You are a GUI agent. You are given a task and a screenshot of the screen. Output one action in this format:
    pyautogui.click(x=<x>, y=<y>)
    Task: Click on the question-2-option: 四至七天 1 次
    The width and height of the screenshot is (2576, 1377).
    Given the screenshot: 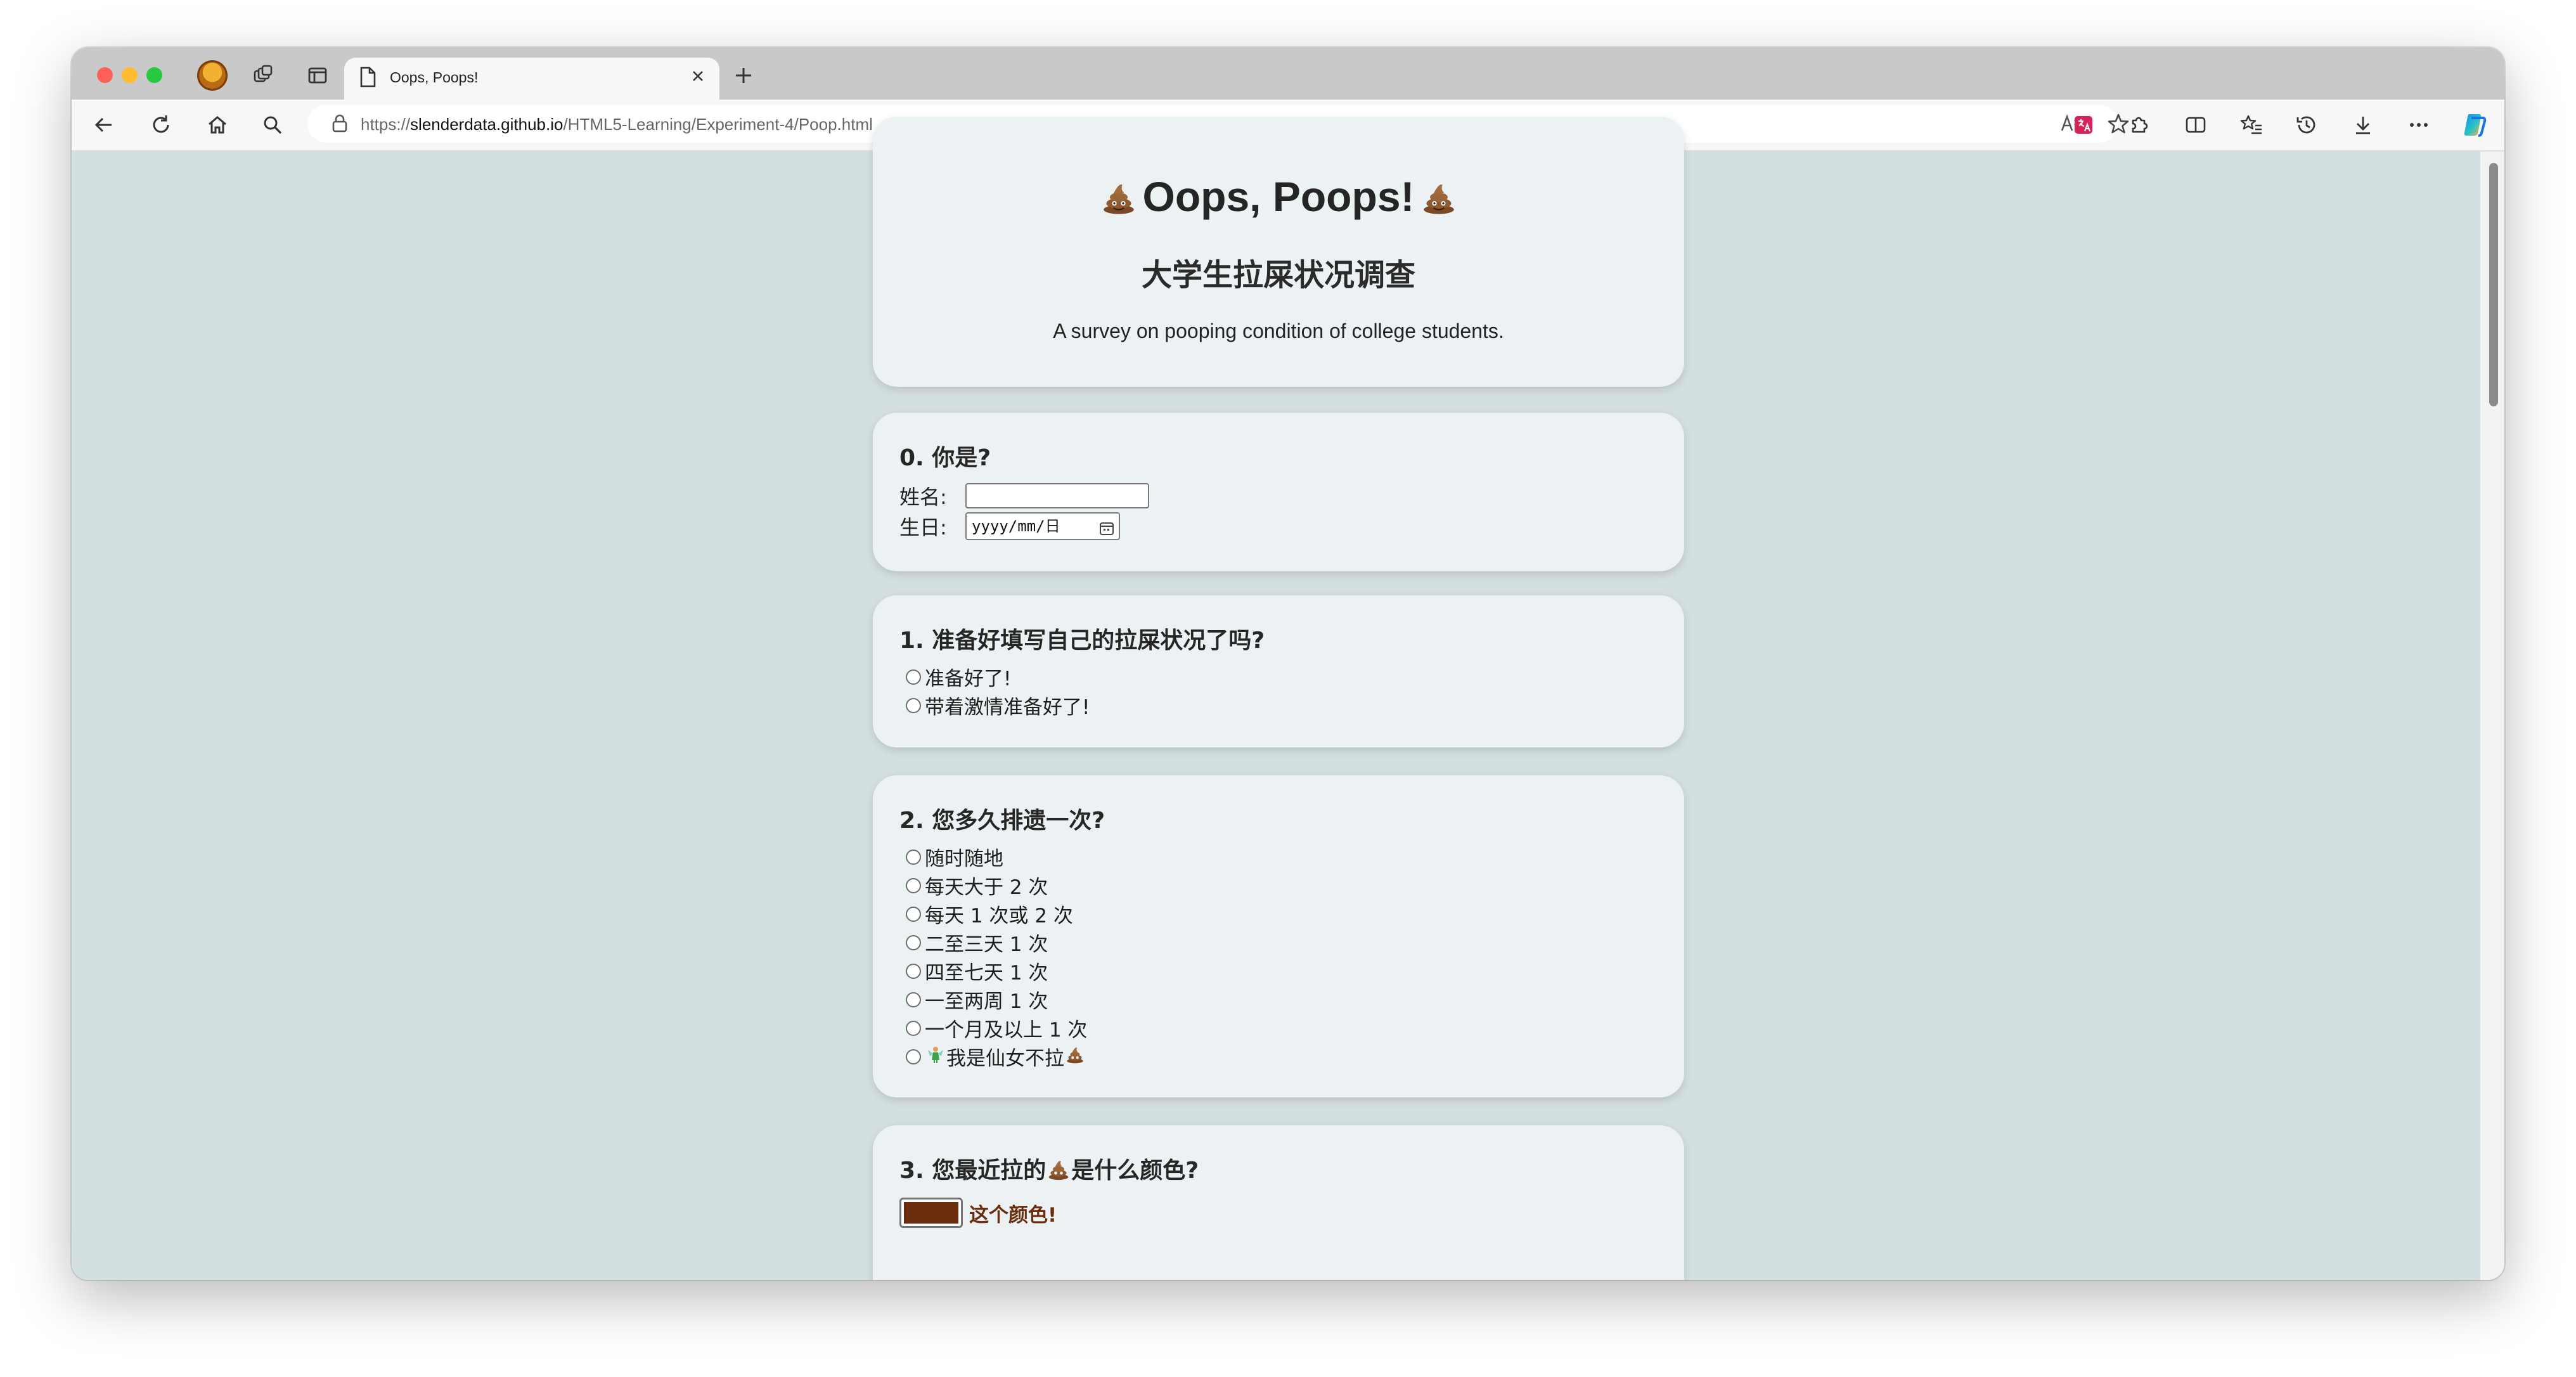 What is the action you would take?
    pyautogui.click(x=993, y=971)
    